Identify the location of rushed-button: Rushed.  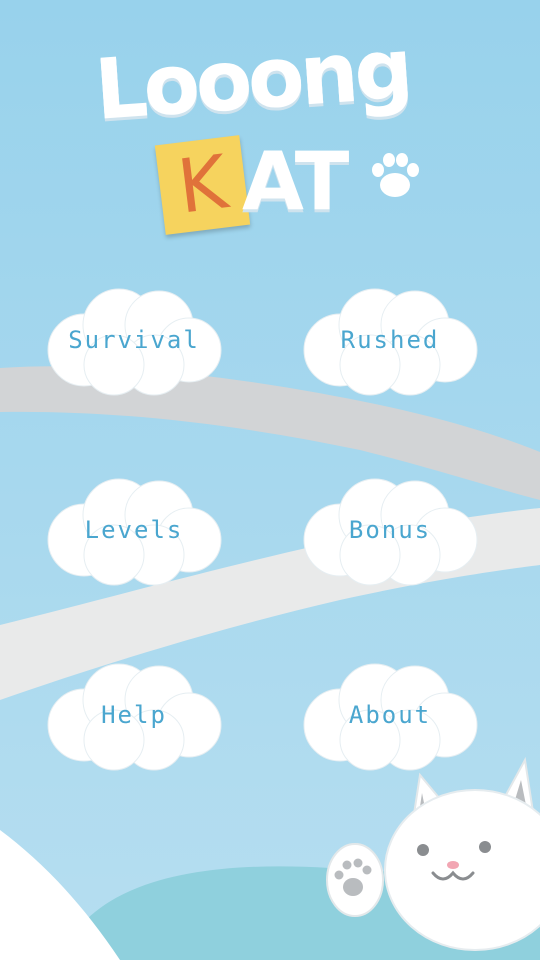
(390, 340).